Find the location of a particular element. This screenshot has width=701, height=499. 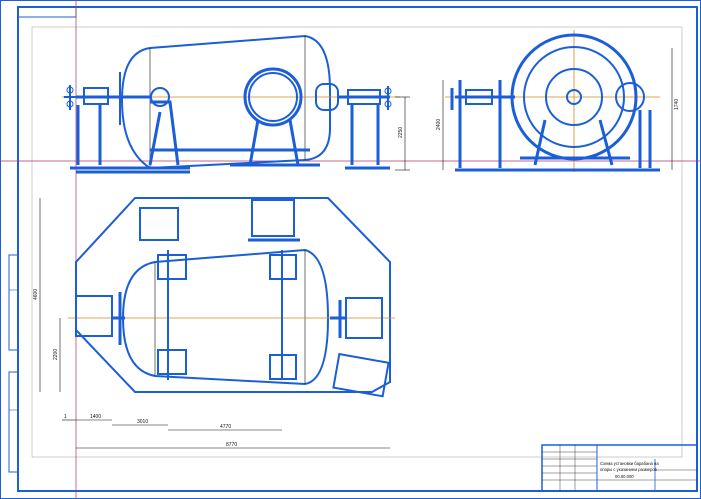

plan-dim-1: 1 is located at coordinates (65, 417).